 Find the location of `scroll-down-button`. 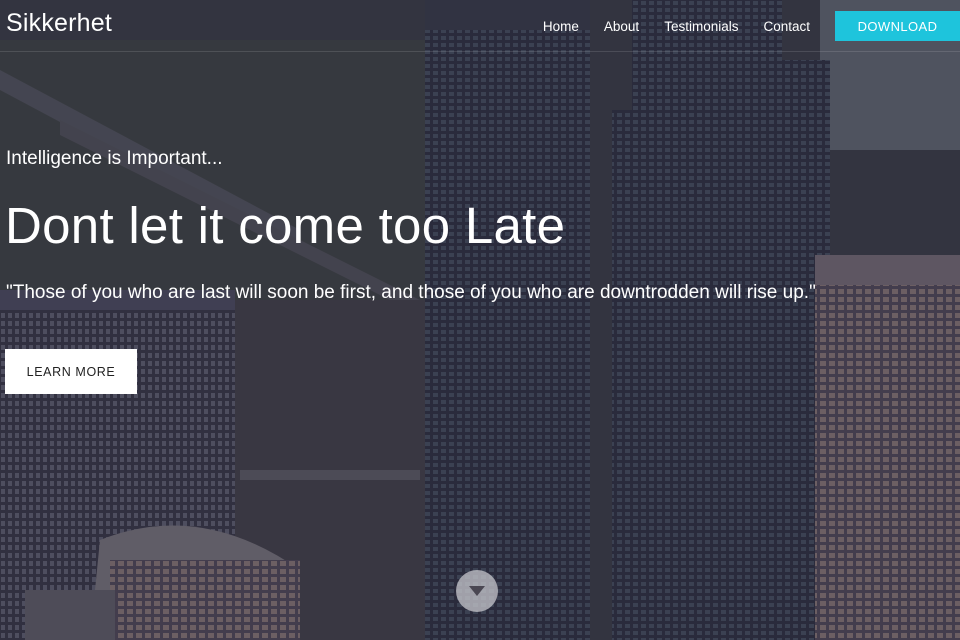

scroll-down-button is located at coordinates (477, 591).